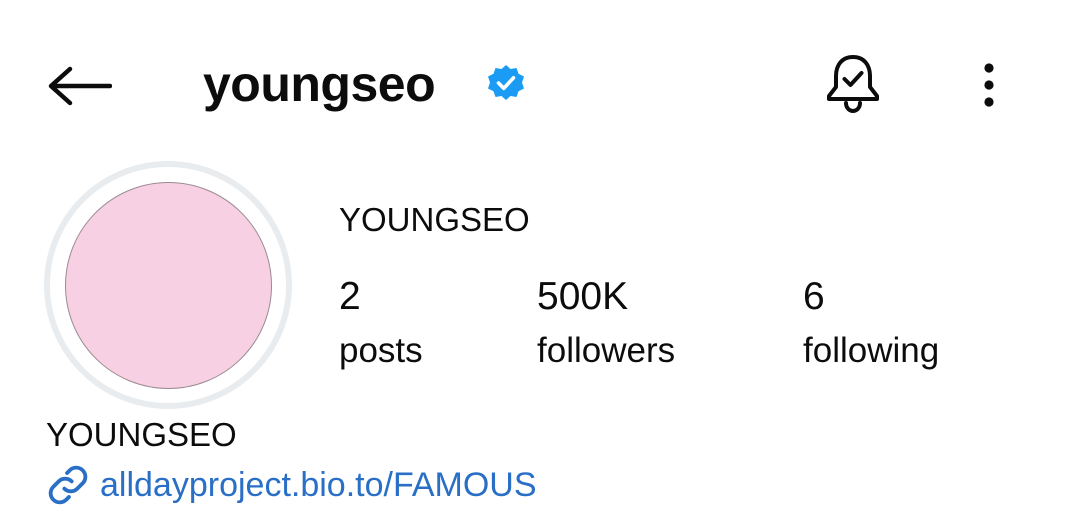  I want to click on link-icon, so click(68, 485).